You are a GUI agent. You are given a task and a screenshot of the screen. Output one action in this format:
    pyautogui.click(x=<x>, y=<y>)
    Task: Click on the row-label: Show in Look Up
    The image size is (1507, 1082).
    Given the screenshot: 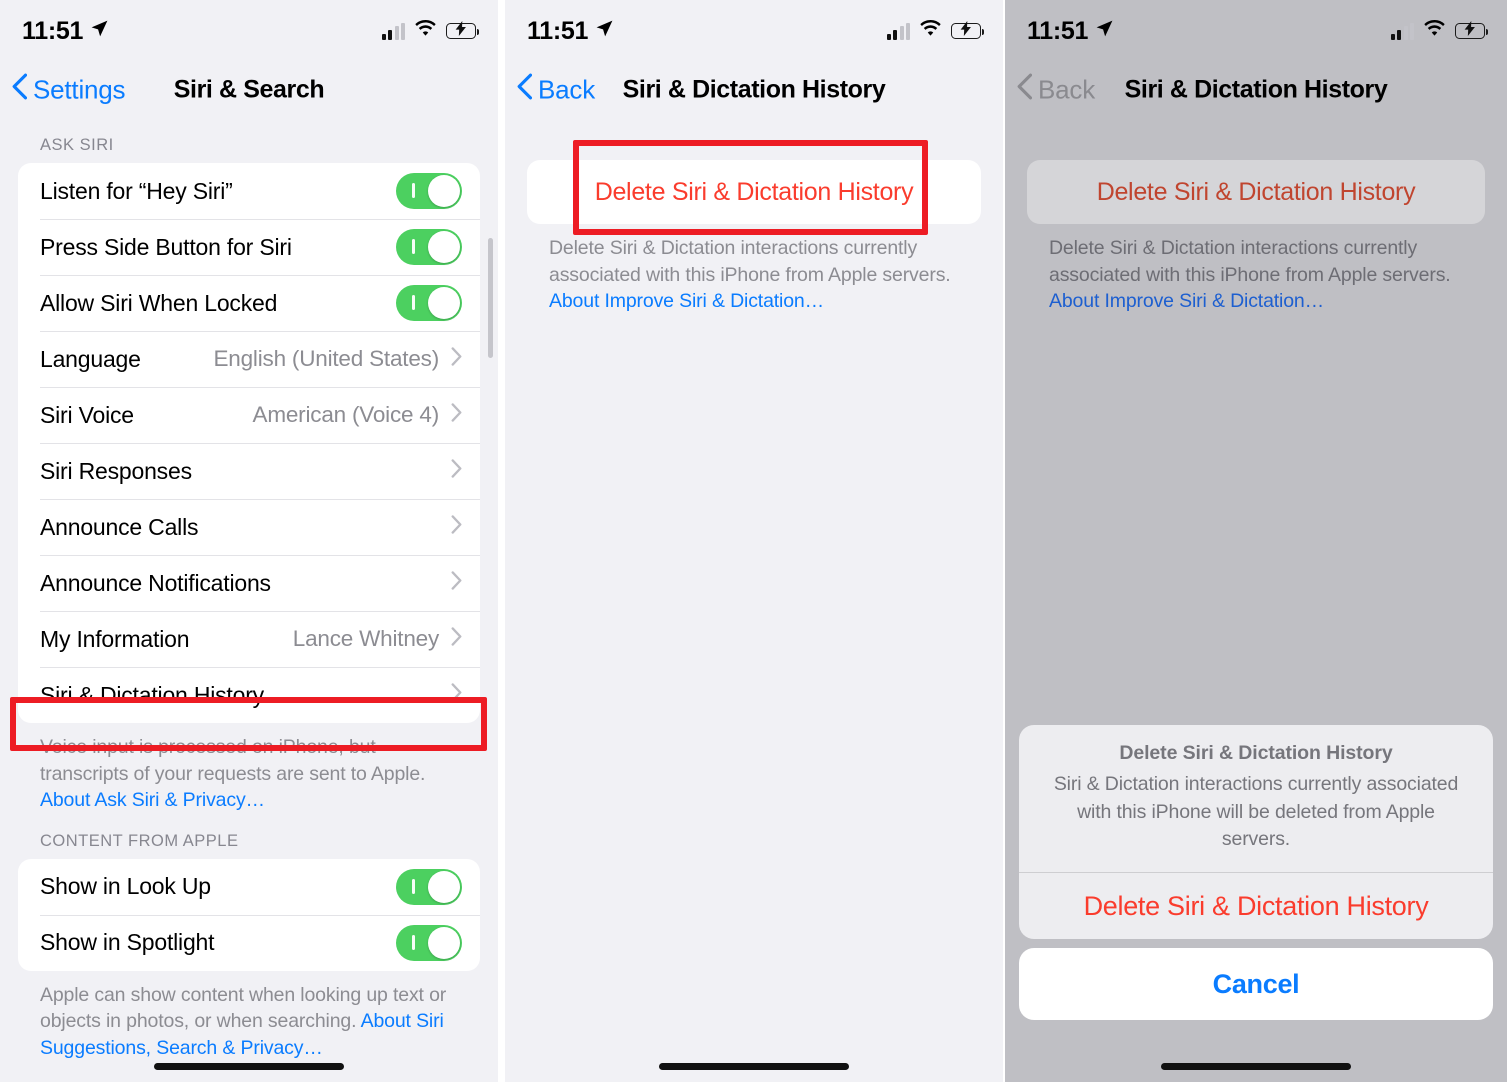 What is the action you would take?
    pyautogui.click(x=125, y=886)
    